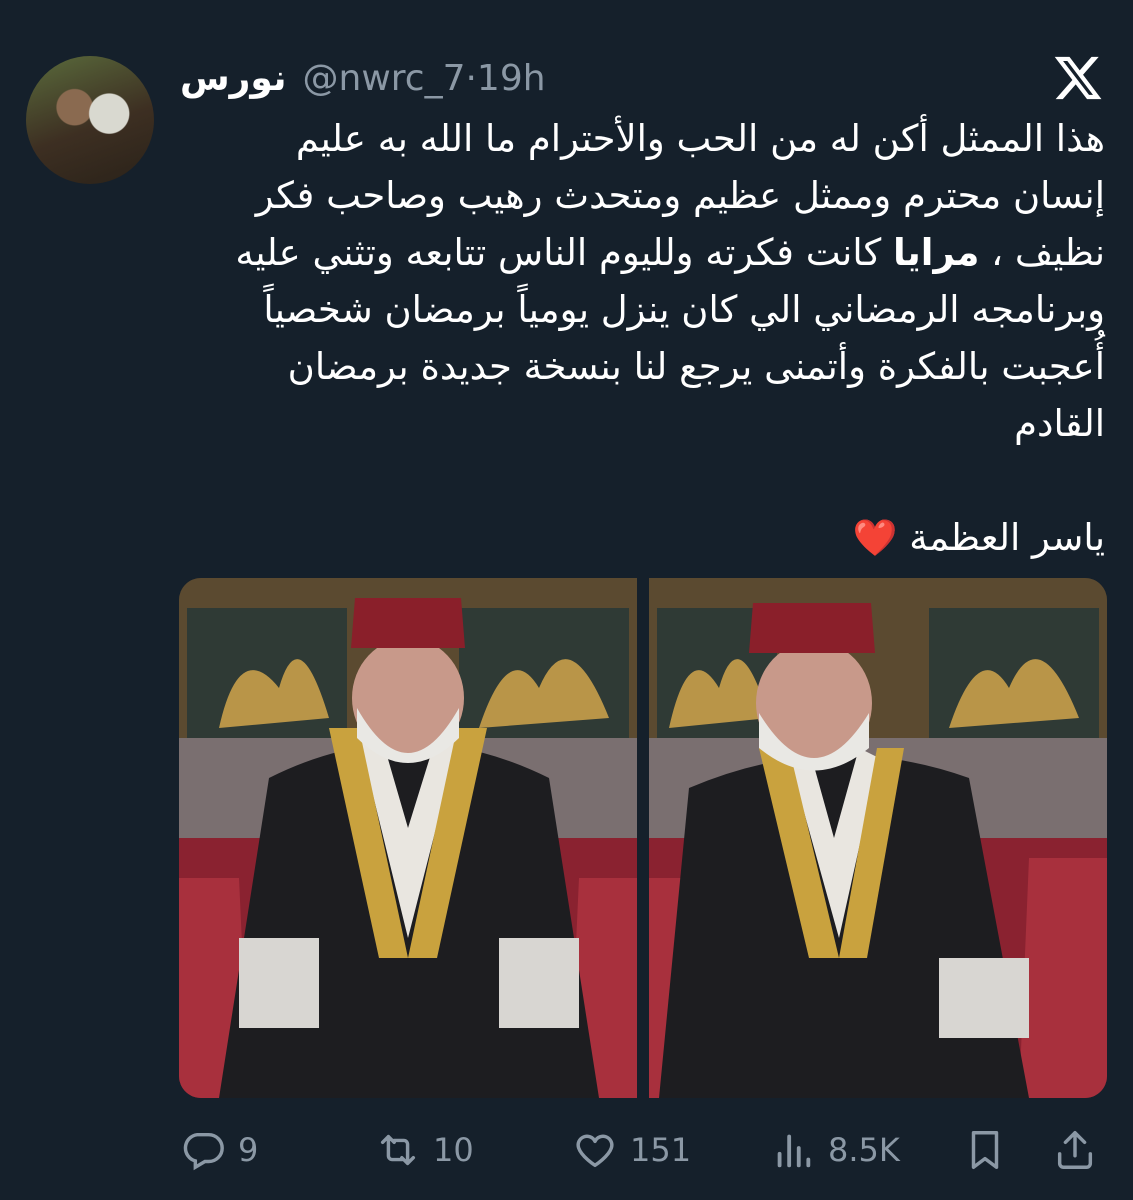  I want to click on tweet-text-line: ياسر العظمة ❤️, so click(642, 538).